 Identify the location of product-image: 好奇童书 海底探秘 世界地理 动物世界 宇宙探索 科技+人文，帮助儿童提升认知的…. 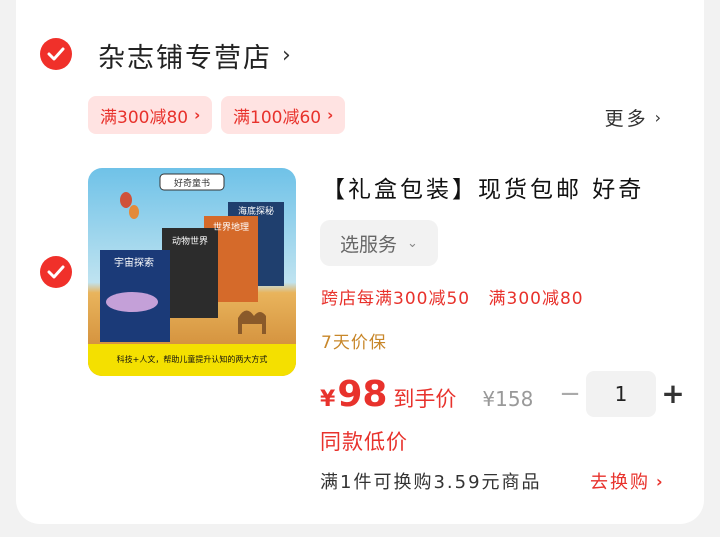
(192, 272).